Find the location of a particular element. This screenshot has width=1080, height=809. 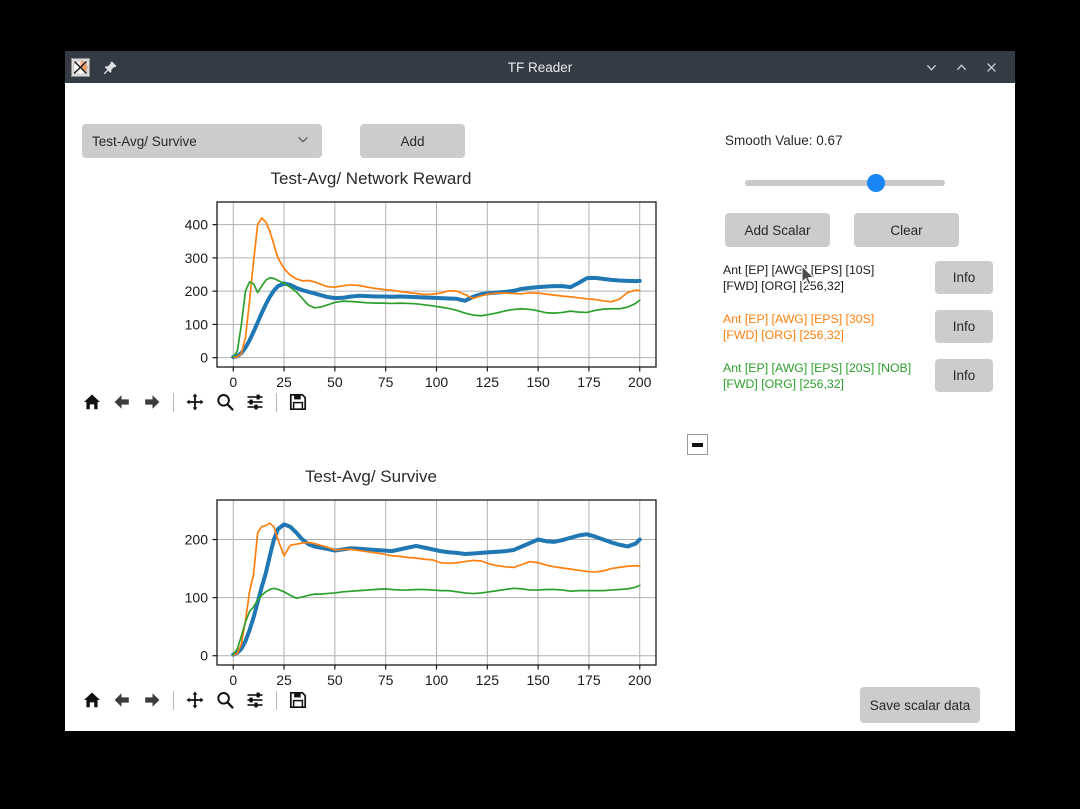

action-buttons: Add Scalar Clear is located at coordinates (842, 230).